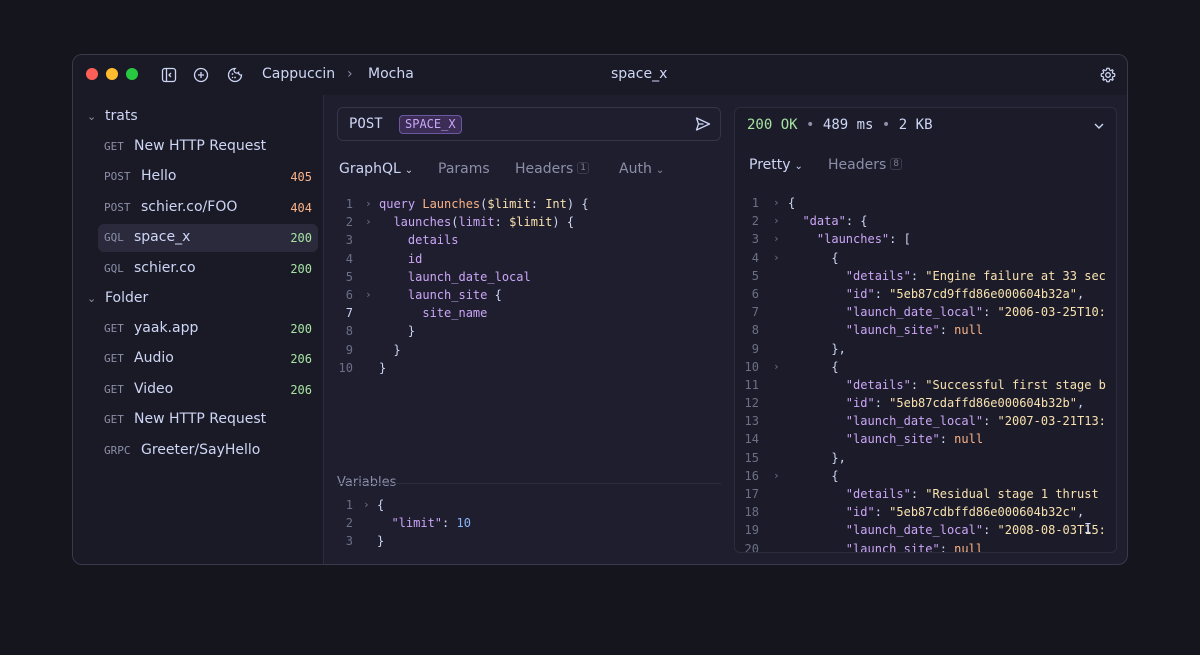 The image size is (1200, 655). Describe the element at coordinates (464, 169) in the screenshot. I see `tab-params: Params` at that location.